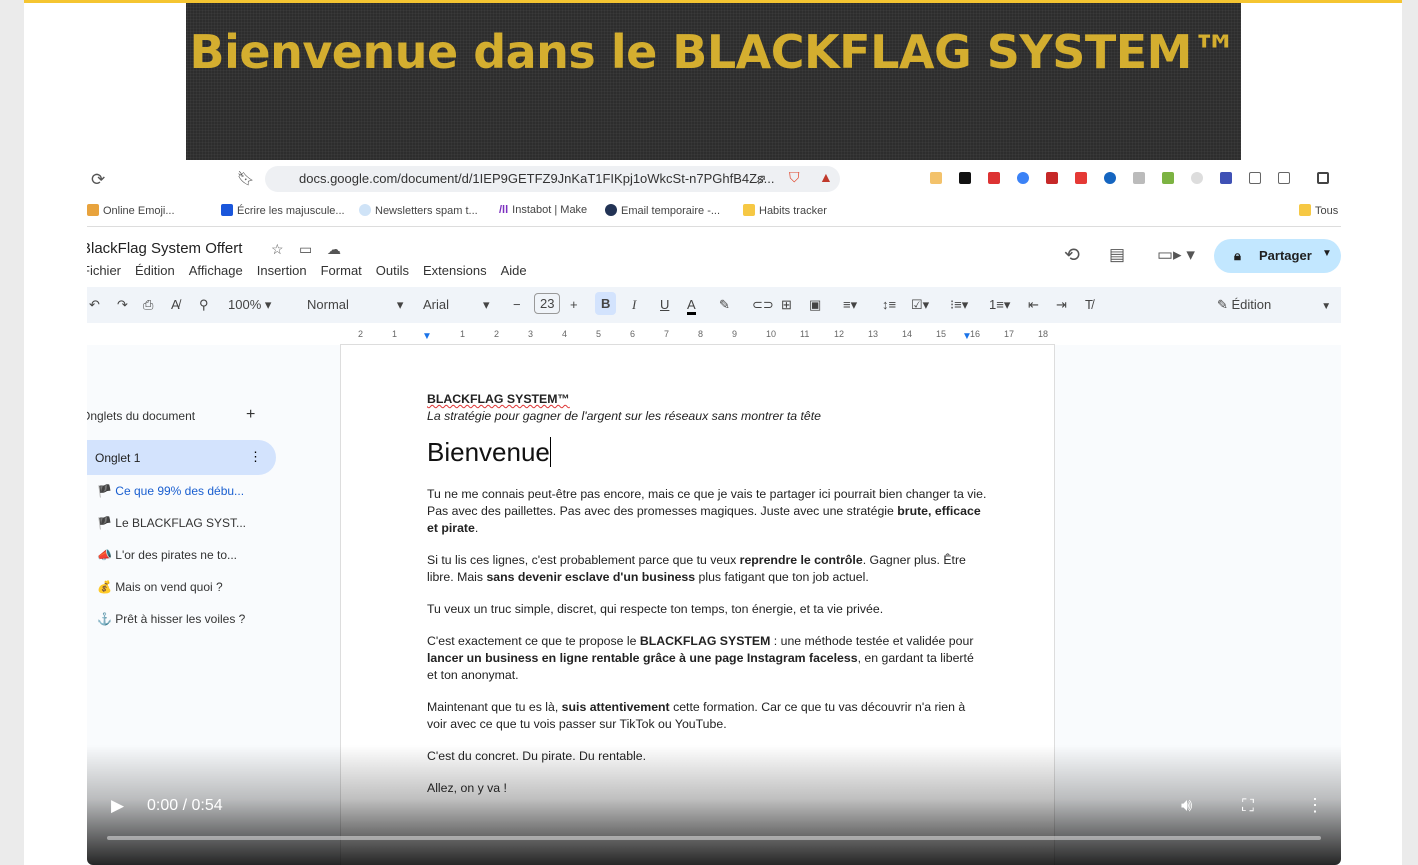  I want to click on font-size-input: 23, so click(547, 303).